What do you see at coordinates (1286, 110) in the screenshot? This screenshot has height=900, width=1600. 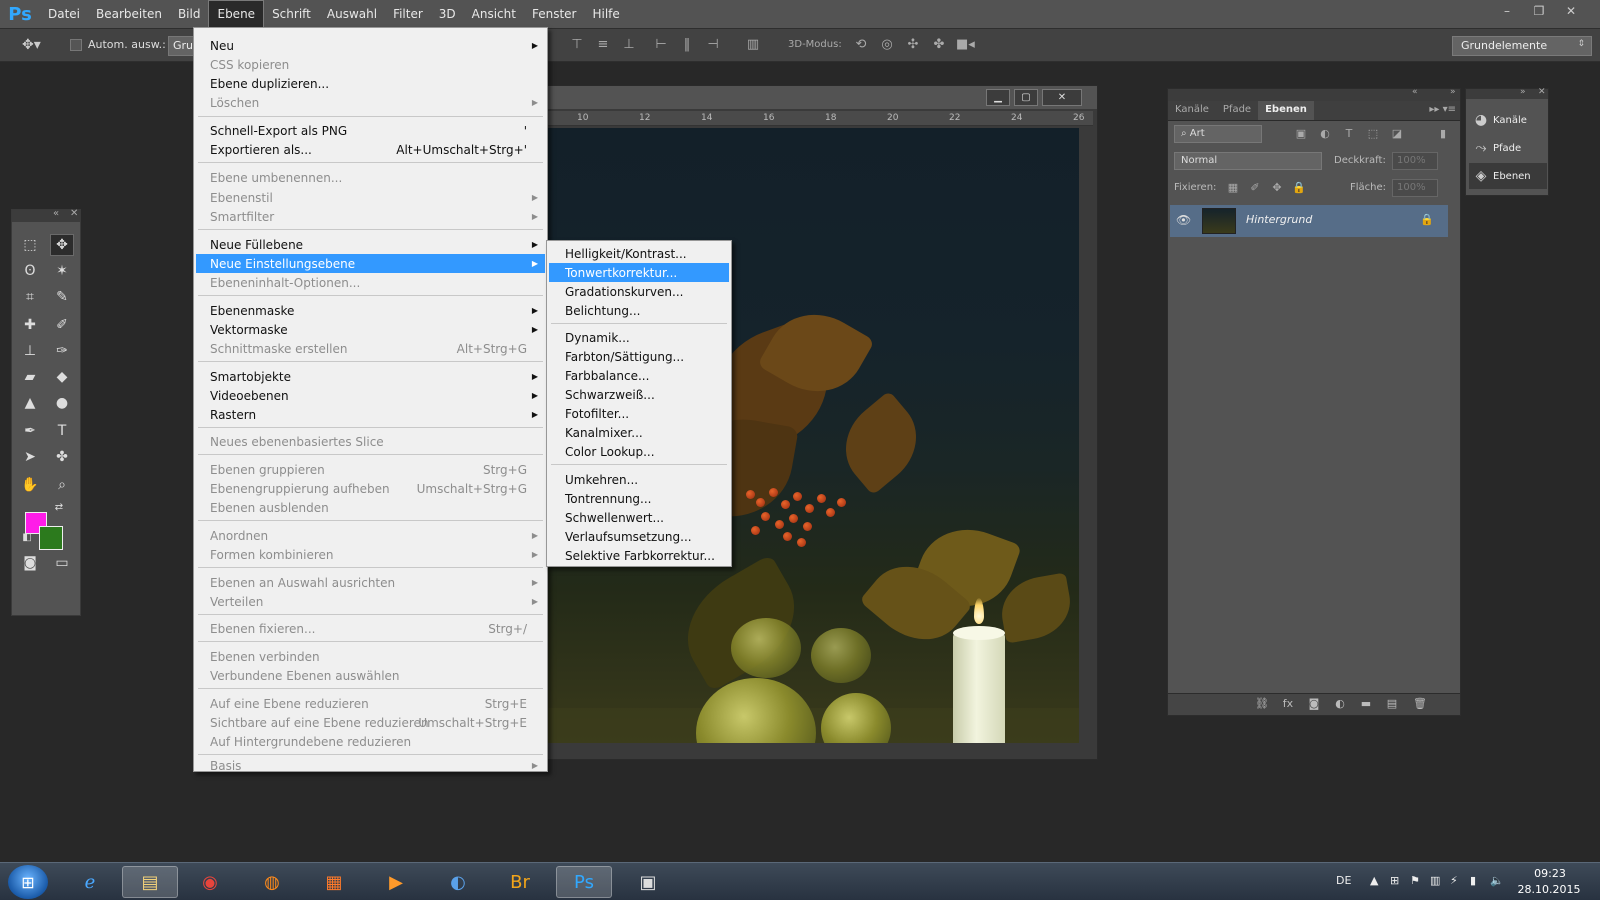 I see `tab-ebenen: Ebenen` at bounding box center [1286, 110].